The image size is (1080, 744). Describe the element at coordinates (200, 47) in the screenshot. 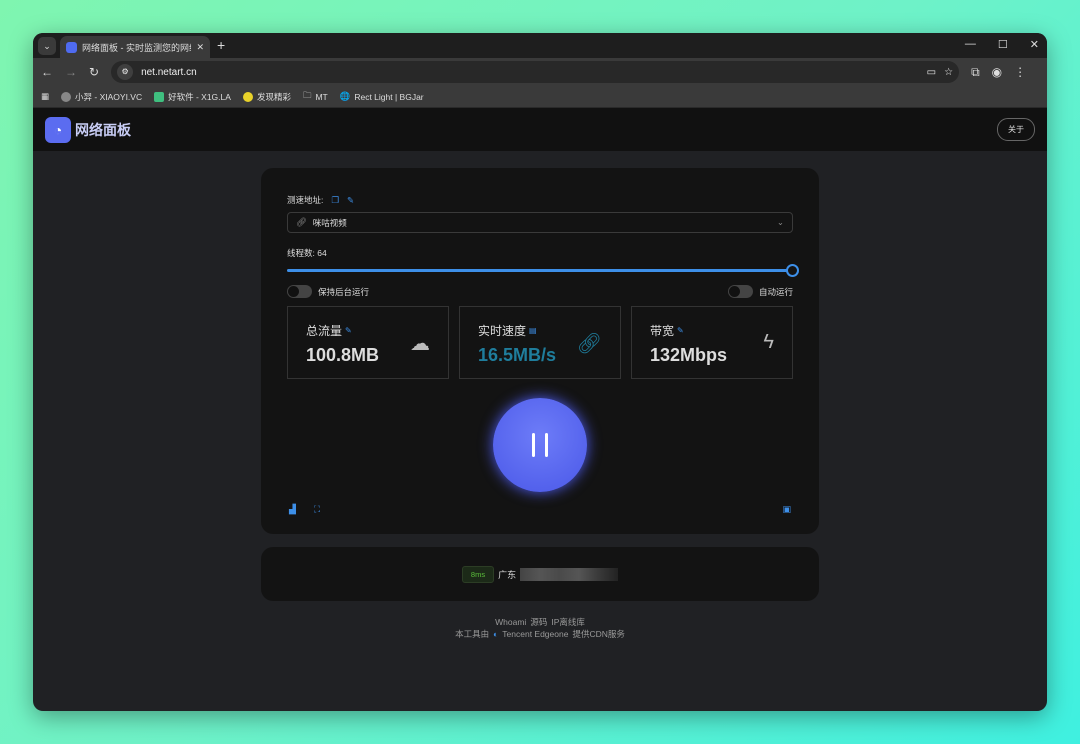

I see `close-tab-icon: ✕` at that location.